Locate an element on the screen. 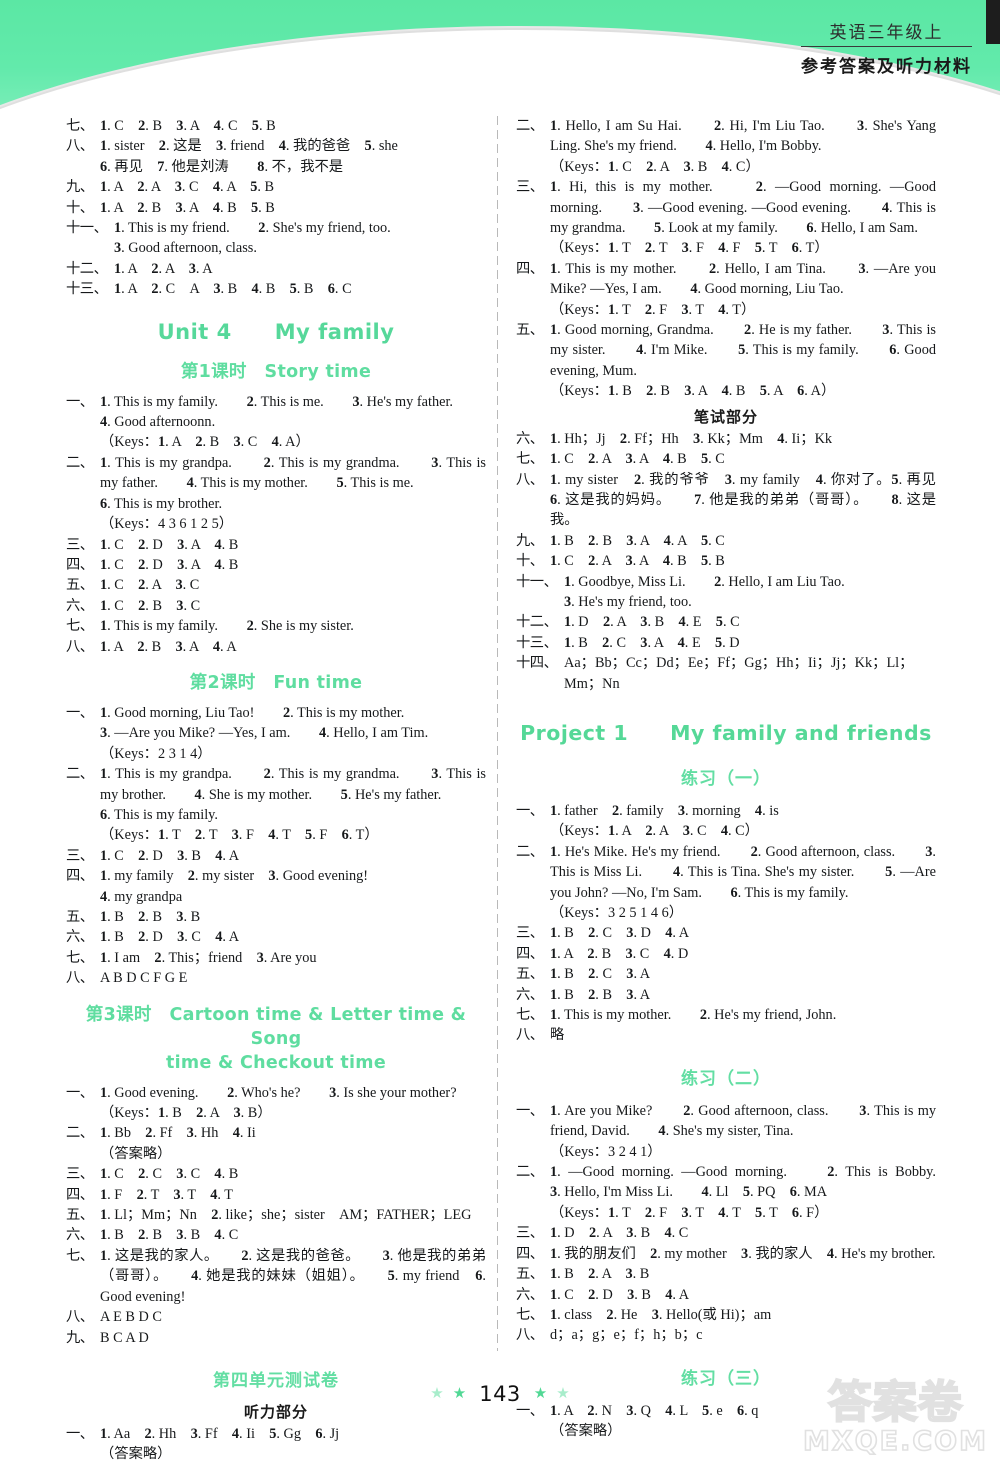 The height and width of the screenshot is (1465, 1000). answer-entry: 六、 1. B 2. D 3. C 4. A is located at coordinates (276, 937).